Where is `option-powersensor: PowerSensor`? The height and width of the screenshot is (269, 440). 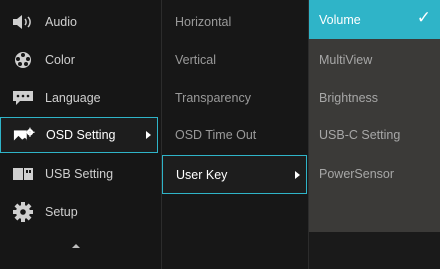
option-powersensor: PowerSensor is located at coordinates (374, 174).